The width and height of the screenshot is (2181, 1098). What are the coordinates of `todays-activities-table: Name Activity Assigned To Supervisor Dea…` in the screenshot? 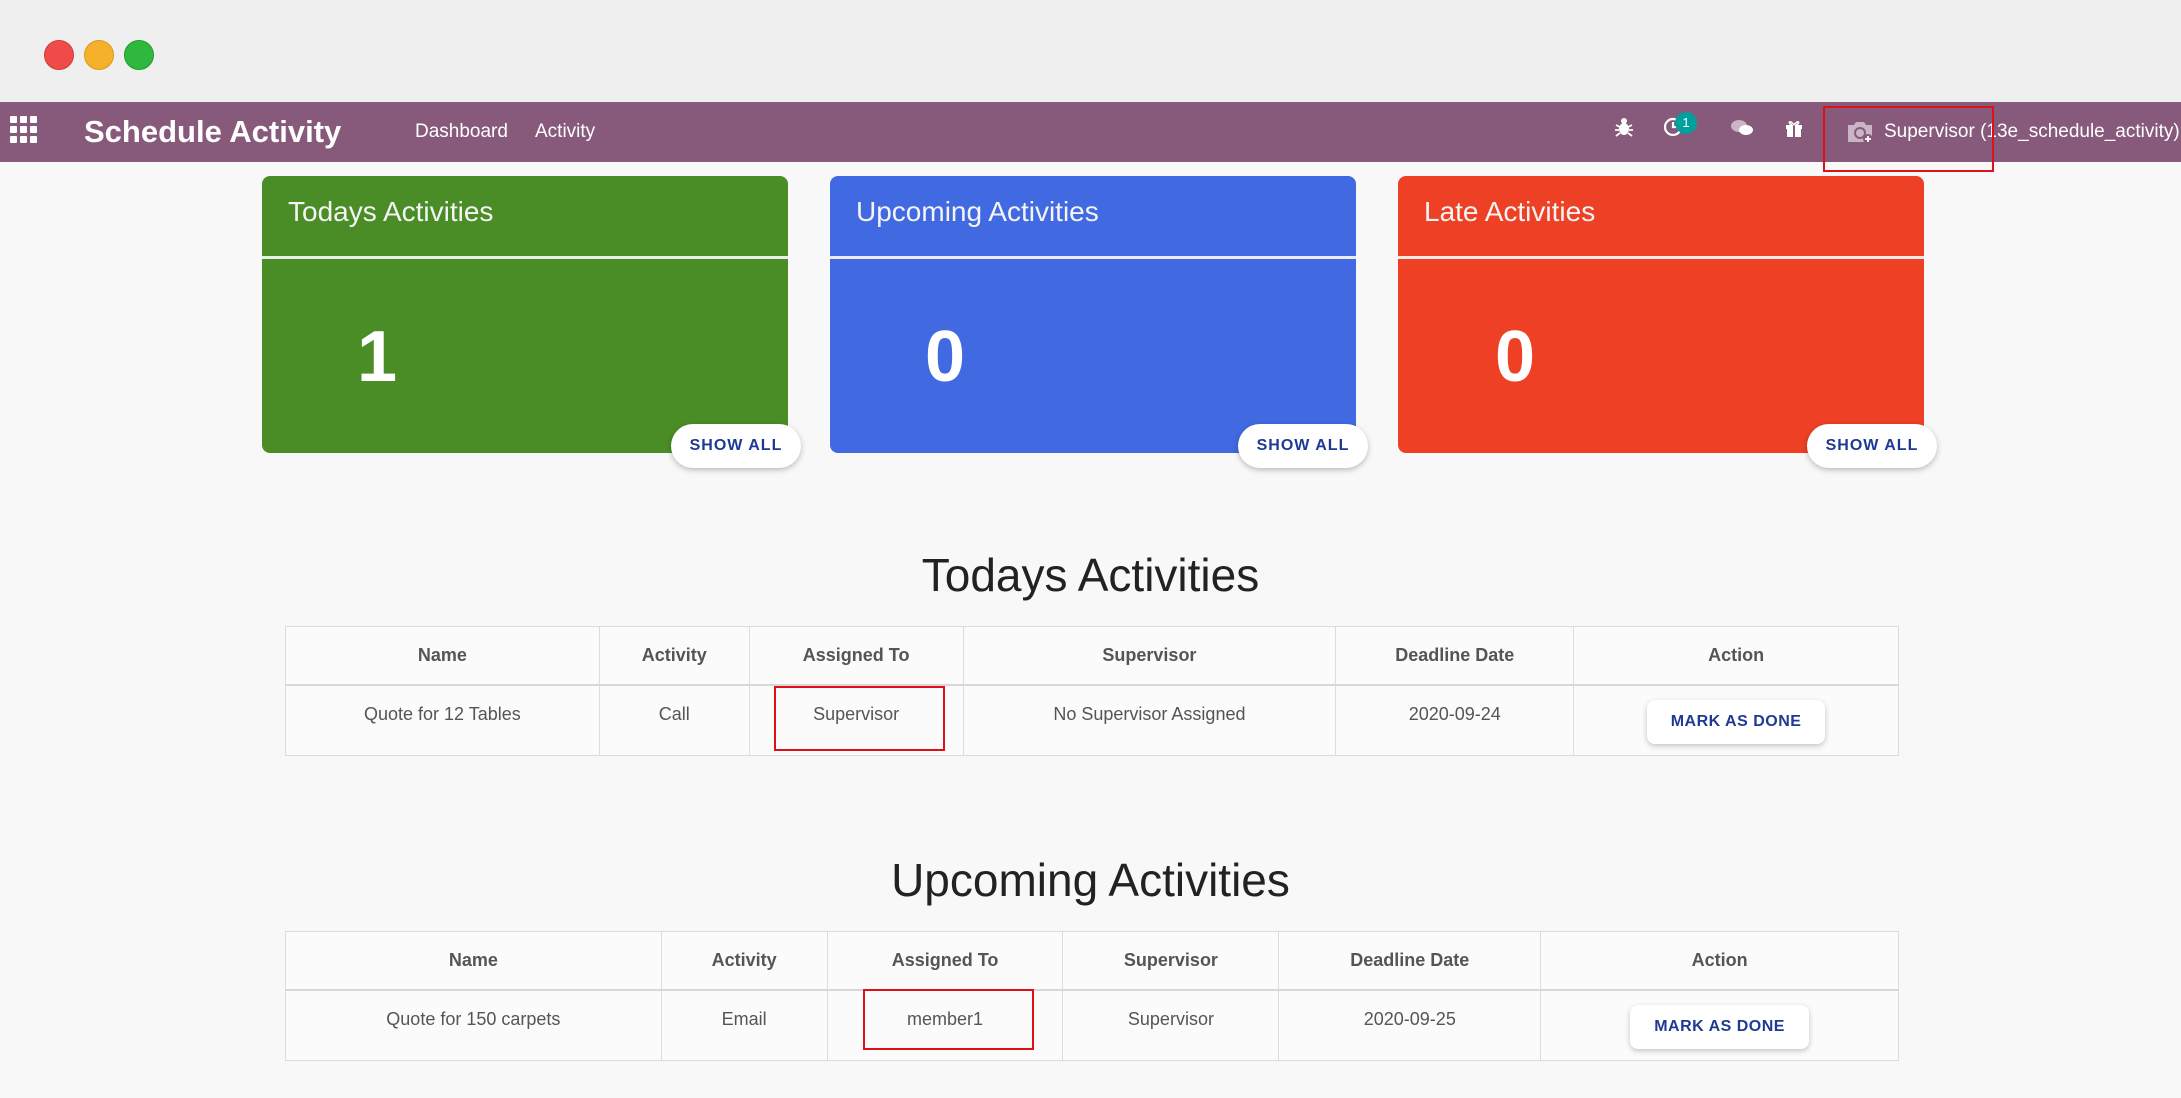 It's located at (1092, 691).